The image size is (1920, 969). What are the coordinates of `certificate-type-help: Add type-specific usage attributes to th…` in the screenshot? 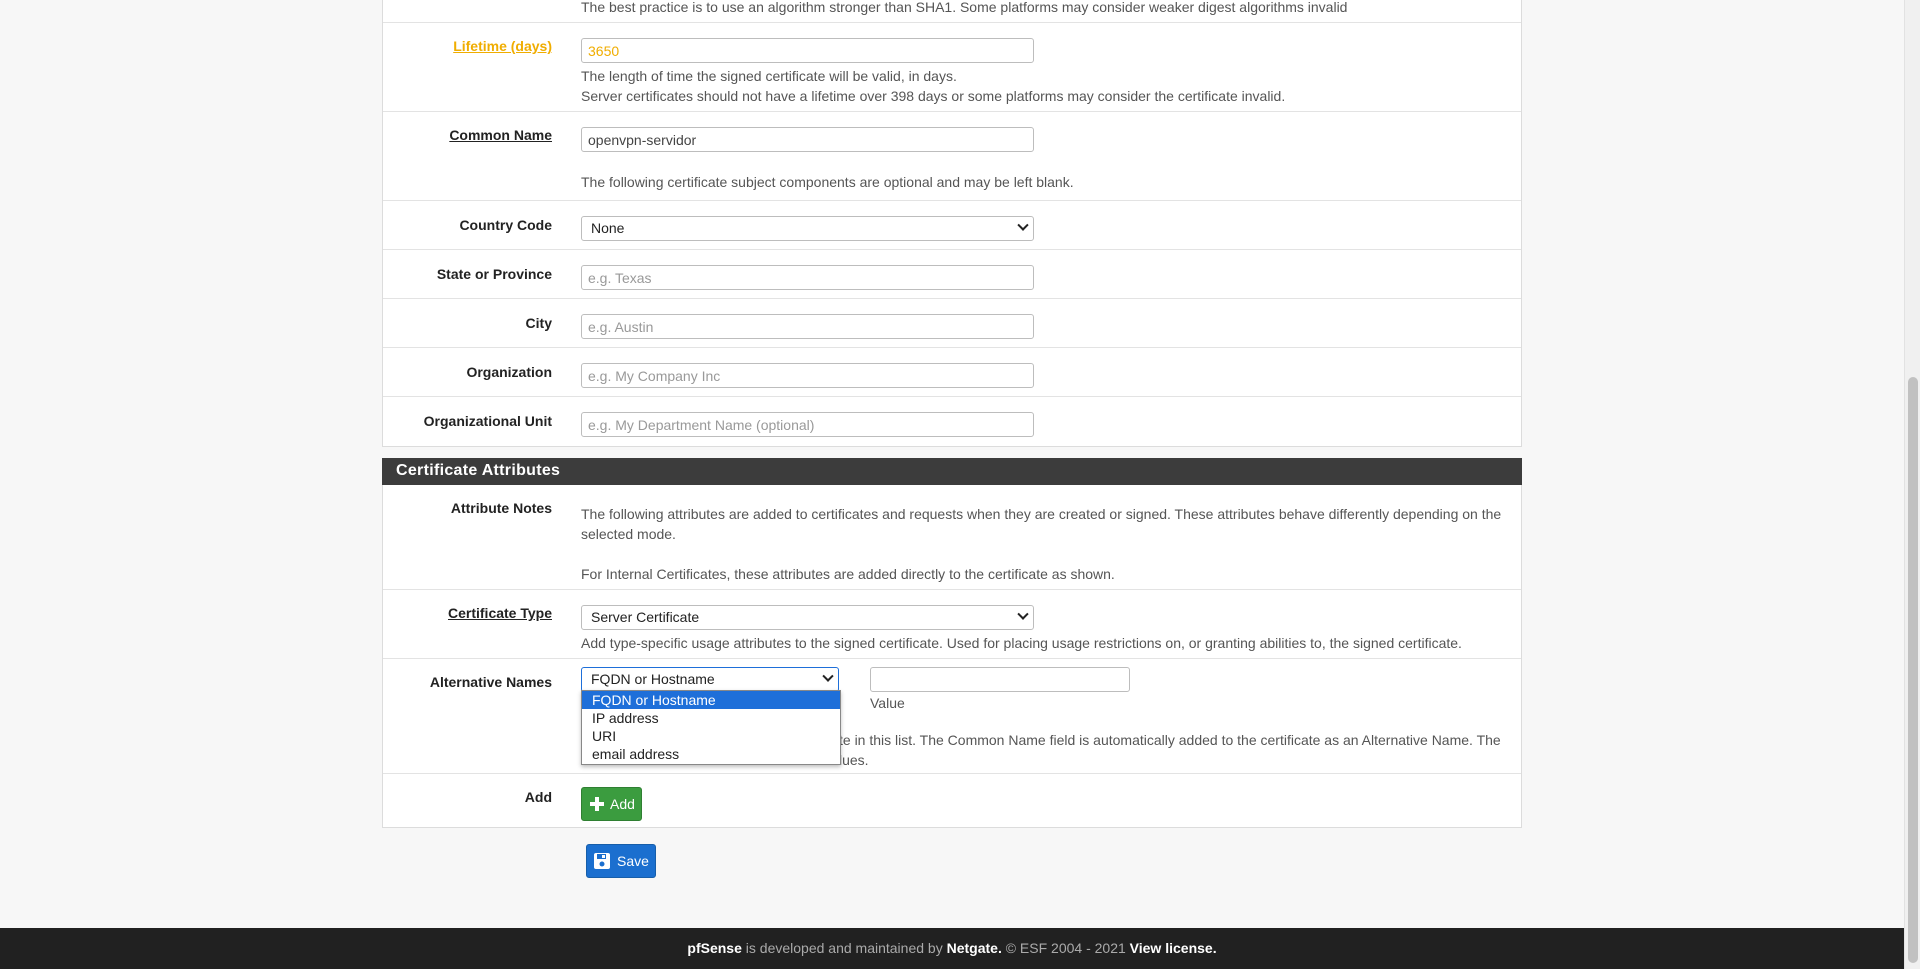 It's located at (1021, 643).